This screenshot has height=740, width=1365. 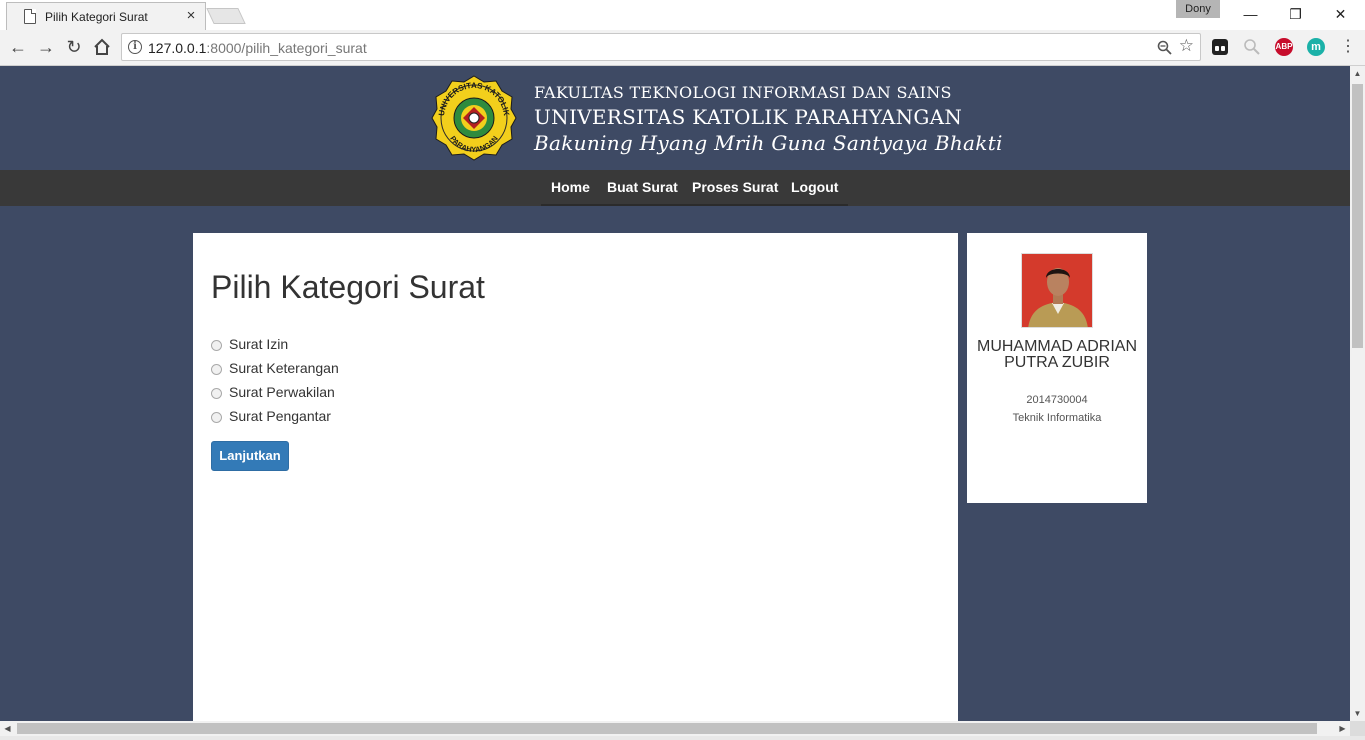 I want to click on university-motto: Bakuning Hyang Mrih Guna Santyaya Bhakti, so click(x=768, y=143).